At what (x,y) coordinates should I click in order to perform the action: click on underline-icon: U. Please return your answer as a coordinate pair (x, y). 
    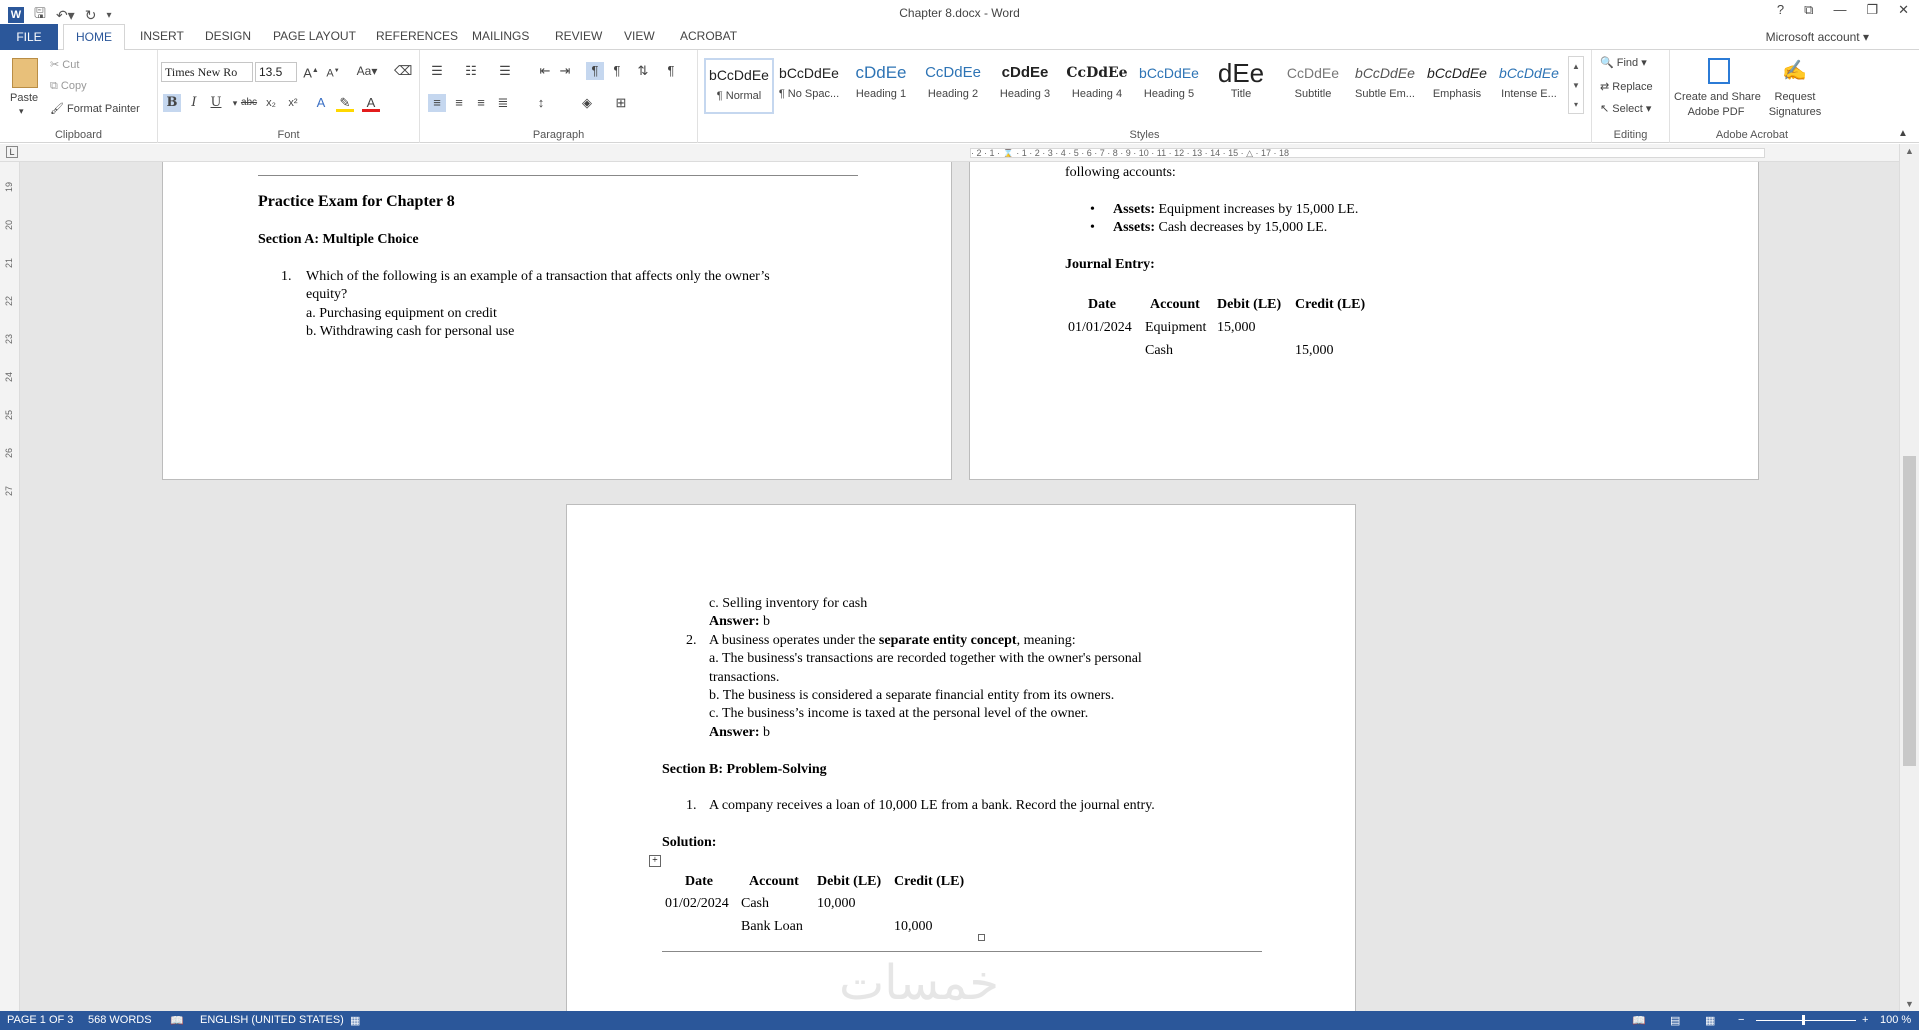
    Looking at the image, I should click on (216, 103).